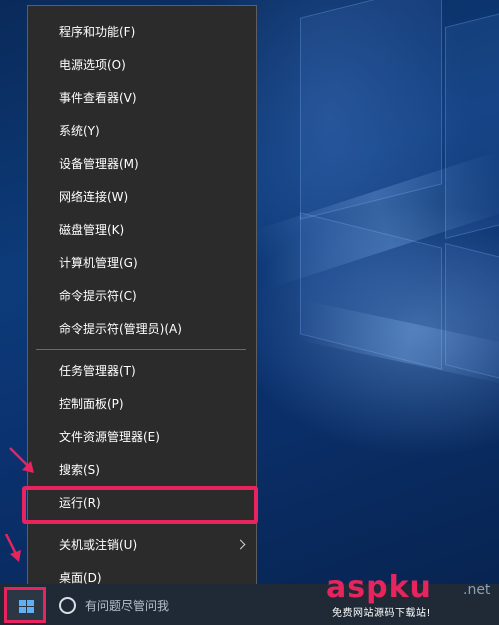 The height and width of the screenshot is (625, 499). What do you see at coordinates (98, 545) in the screenshot?
I see `menu-item-label: 关机或注销(U)` at bounding box center [98, 545].